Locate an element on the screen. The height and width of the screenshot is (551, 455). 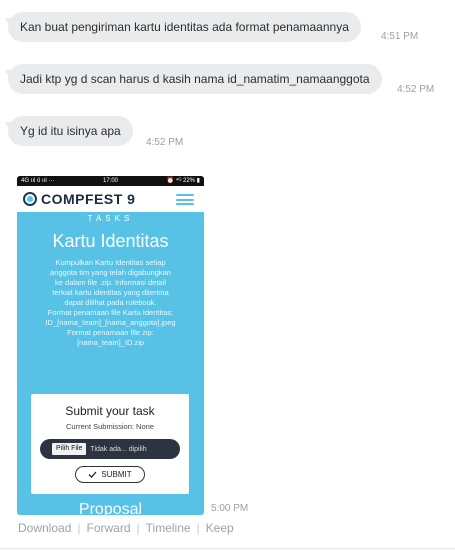
hamburger-menu-icon is located at coordinates (185, 199).